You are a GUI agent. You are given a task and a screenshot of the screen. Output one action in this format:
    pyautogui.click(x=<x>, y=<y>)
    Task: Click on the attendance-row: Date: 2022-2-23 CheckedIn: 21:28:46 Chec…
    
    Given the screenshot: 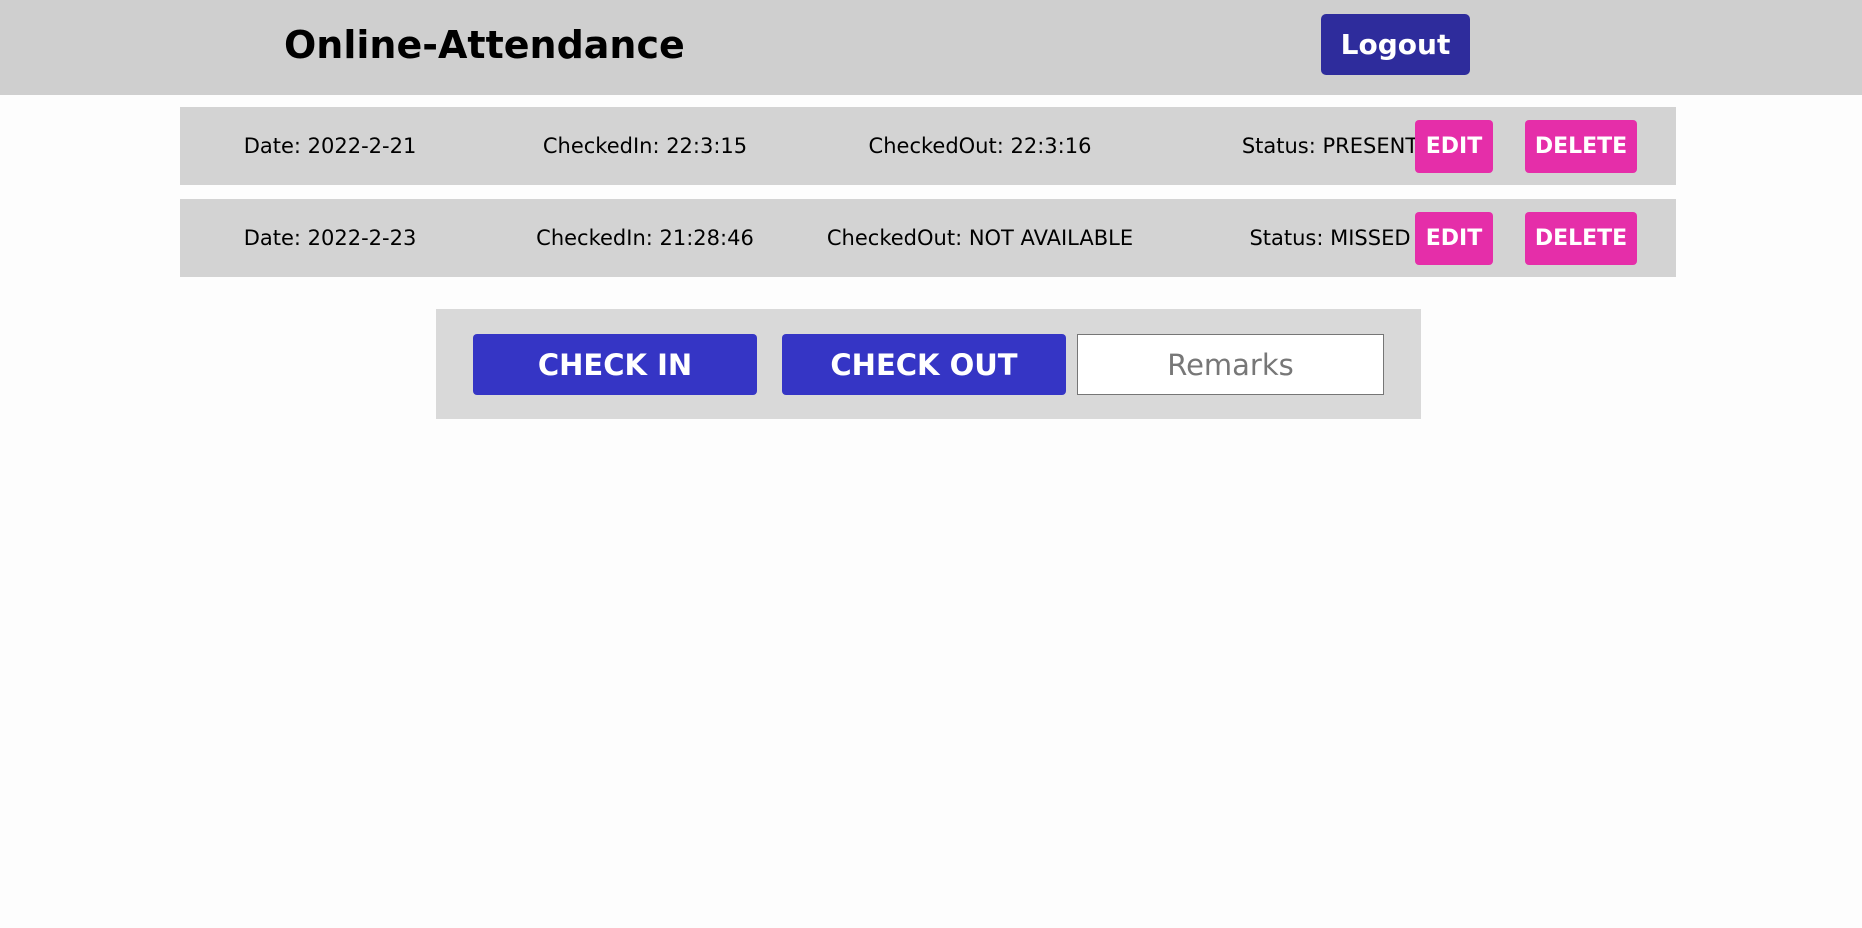 What is the action you would take?
    pyautogui.click(x=928, y=238)
    